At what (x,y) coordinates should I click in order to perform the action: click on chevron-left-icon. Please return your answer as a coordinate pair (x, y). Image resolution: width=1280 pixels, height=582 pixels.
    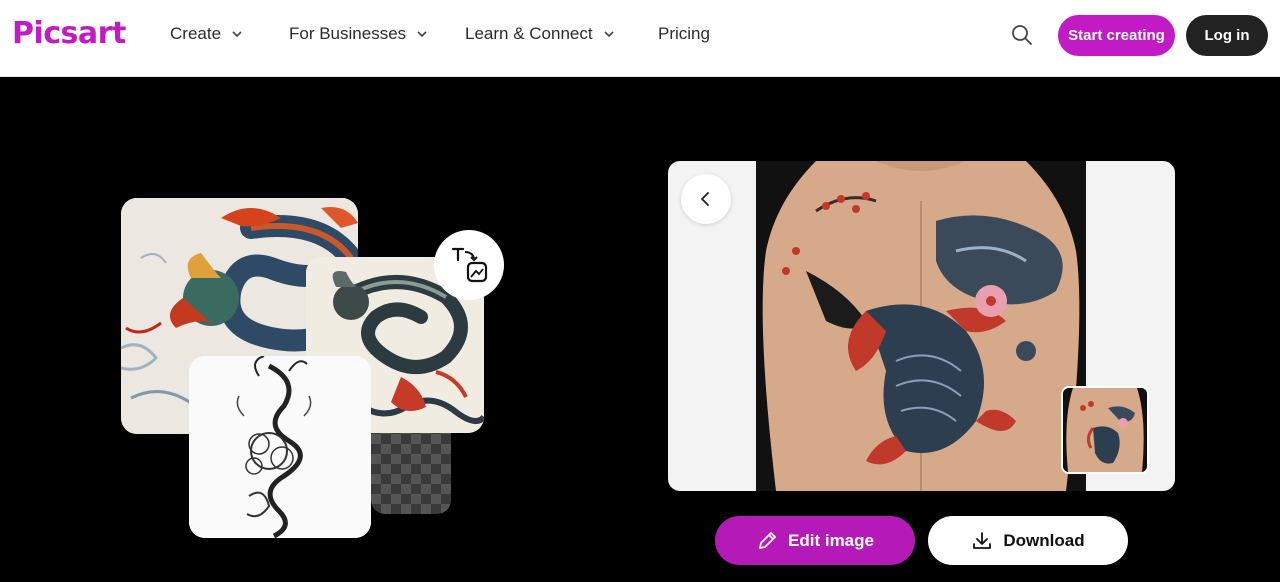
    Looking at the image, I should click on (705, 199).